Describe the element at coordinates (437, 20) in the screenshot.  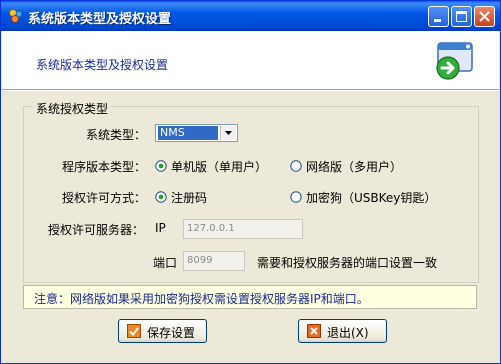
I see `minimize-icon` at that location.